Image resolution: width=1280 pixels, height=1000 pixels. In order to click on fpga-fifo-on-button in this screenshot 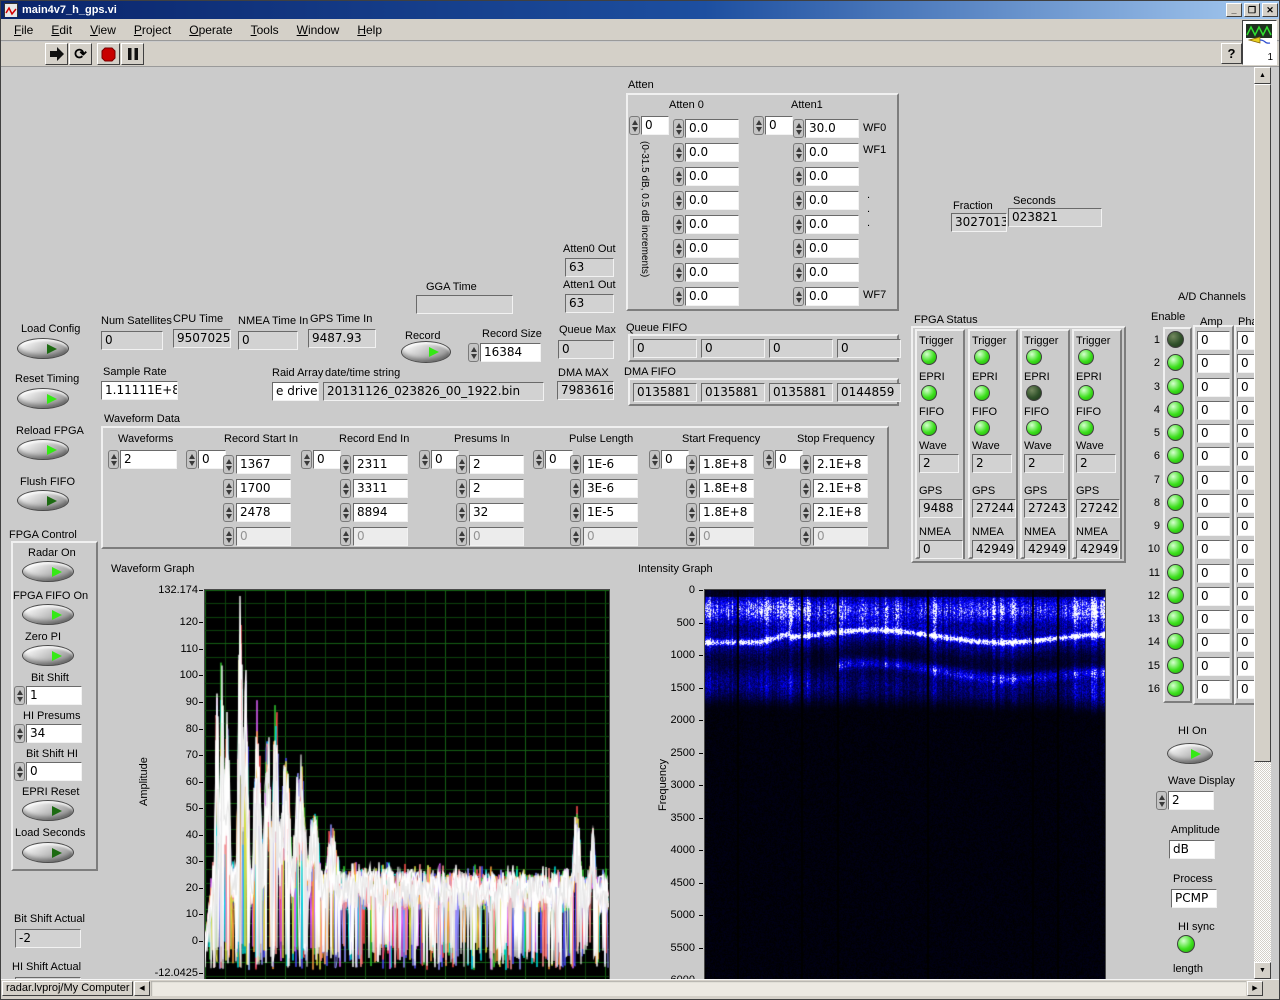, I will do `click(48, 614)`.